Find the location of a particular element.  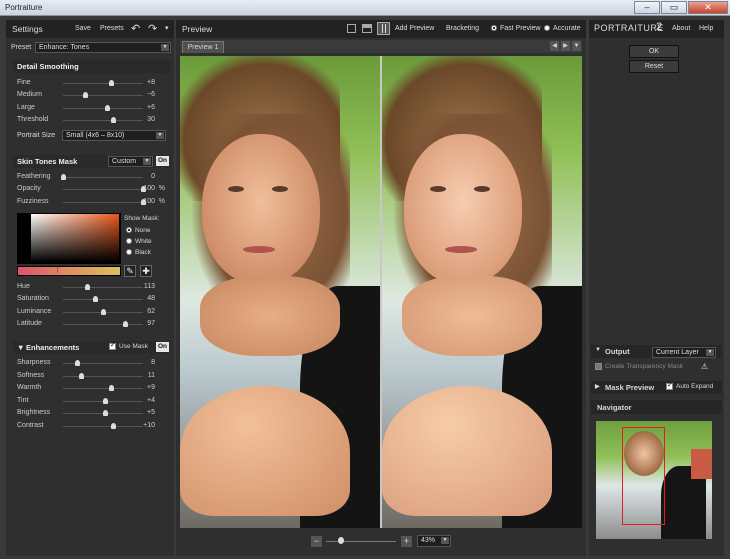

hsl-value: 62 is located at coordinates (143, 311).